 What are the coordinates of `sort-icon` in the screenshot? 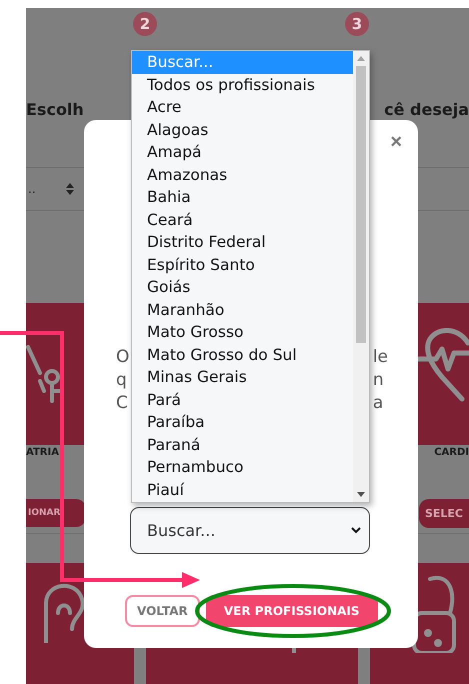 It's located at (70, 189).